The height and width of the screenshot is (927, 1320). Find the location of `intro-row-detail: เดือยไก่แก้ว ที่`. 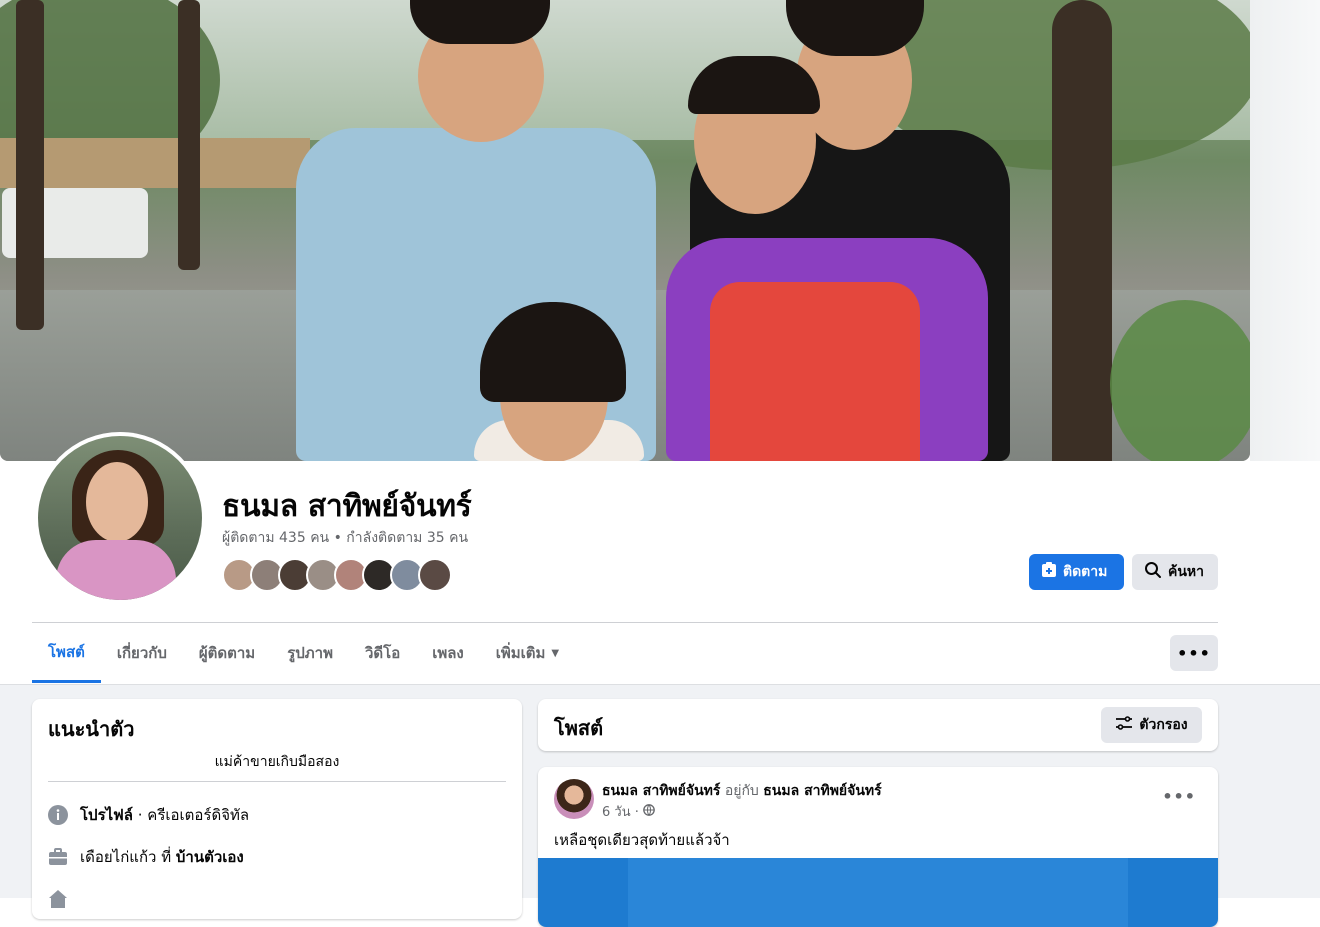

intro-row-detail: เดือยไก่แก้ว ที่ is located at coordinates (128, 857).